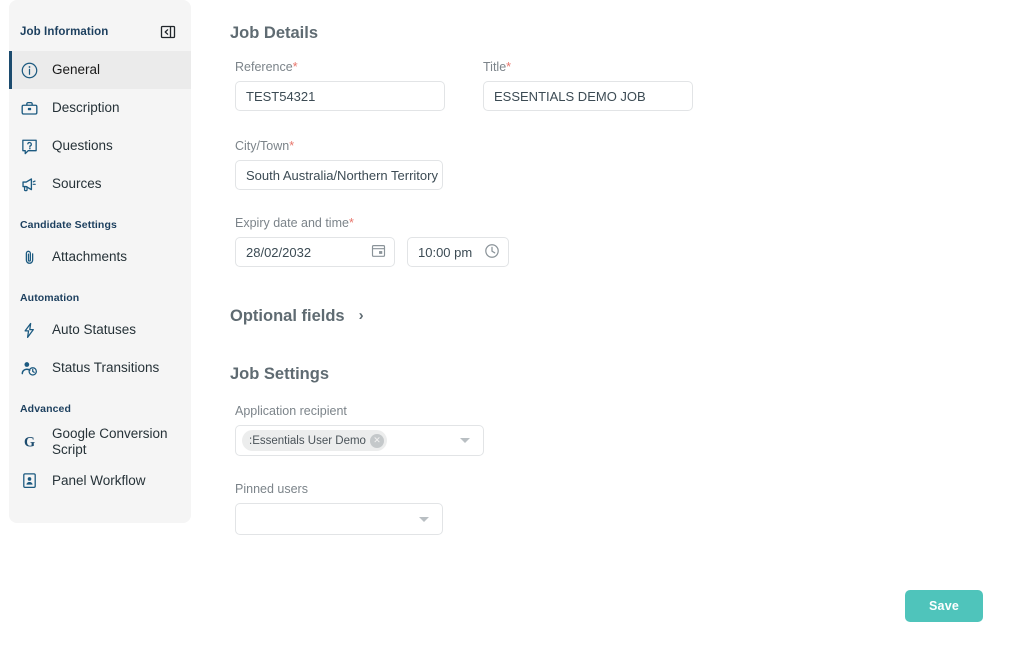 This screenshot has width=1024, height=647. Describe the element at coordinates (86, 108) in the screenshot. I see `sidebar-item-label: Description` at that location.